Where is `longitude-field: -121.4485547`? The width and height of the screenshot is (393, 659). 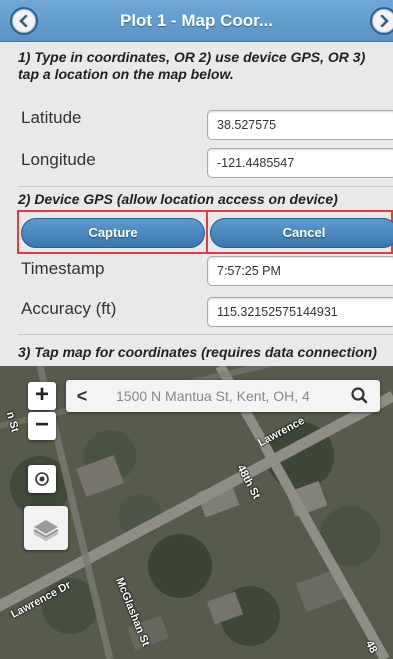 longitude-field: -121.4485547 is located at coordinates (300, 163).